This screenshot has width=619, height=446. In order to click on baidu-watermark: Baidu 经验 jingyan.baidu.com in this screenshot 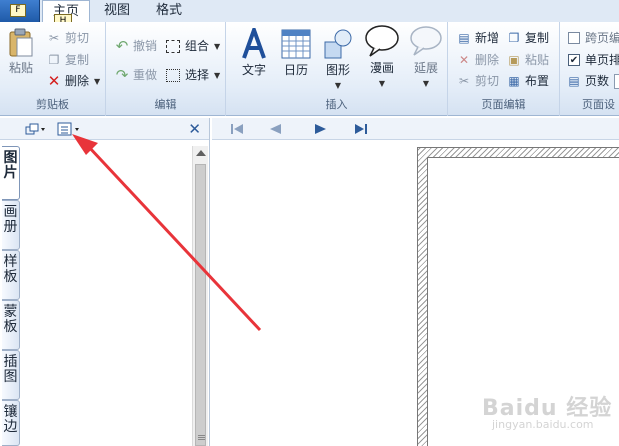, I will do `click(548, 418)`.